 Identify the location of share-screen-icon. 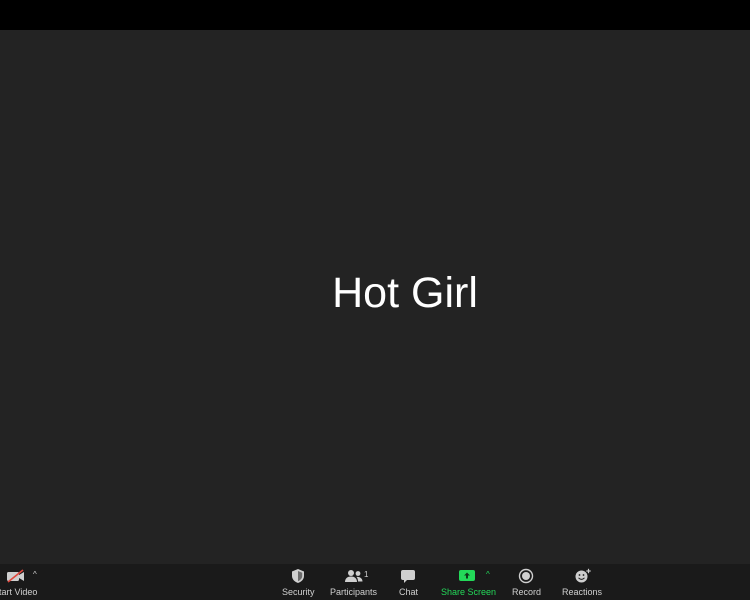
(467, 576).